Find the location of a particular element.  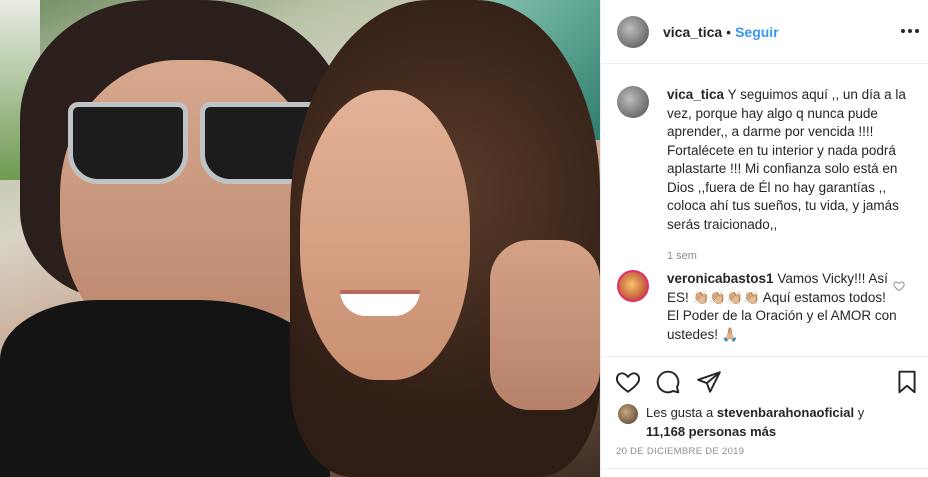

share-icon is located at coordinates (709, 382).